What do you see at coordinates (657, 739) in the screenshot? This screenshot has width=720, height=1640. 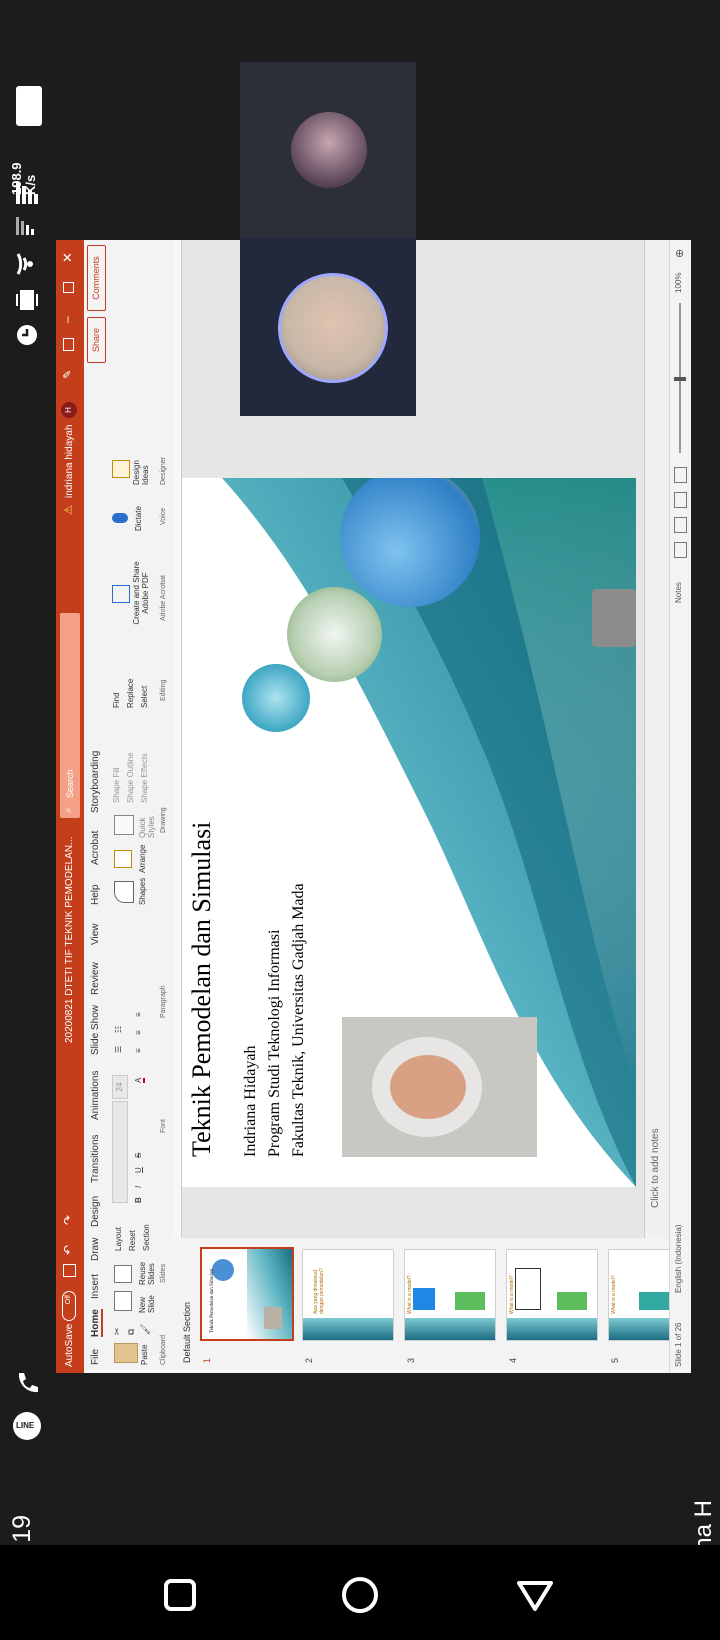 I see `notes-area: Click to add notes` at bounding box center [657, 739].